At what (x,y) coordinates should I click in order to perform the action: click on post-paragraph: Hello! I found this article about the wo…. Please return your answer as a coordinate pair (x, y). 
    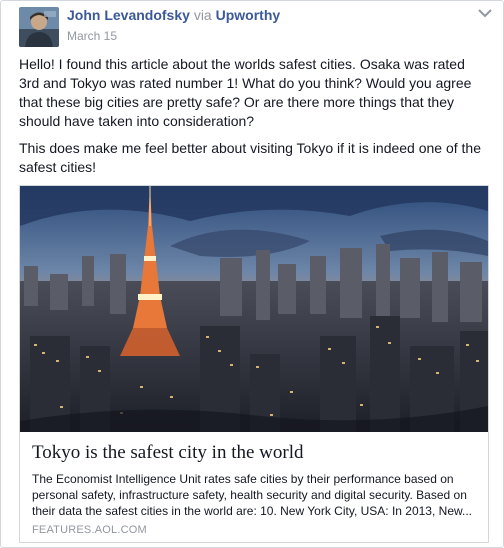
    Looking at the image, I should click on (245, 92).